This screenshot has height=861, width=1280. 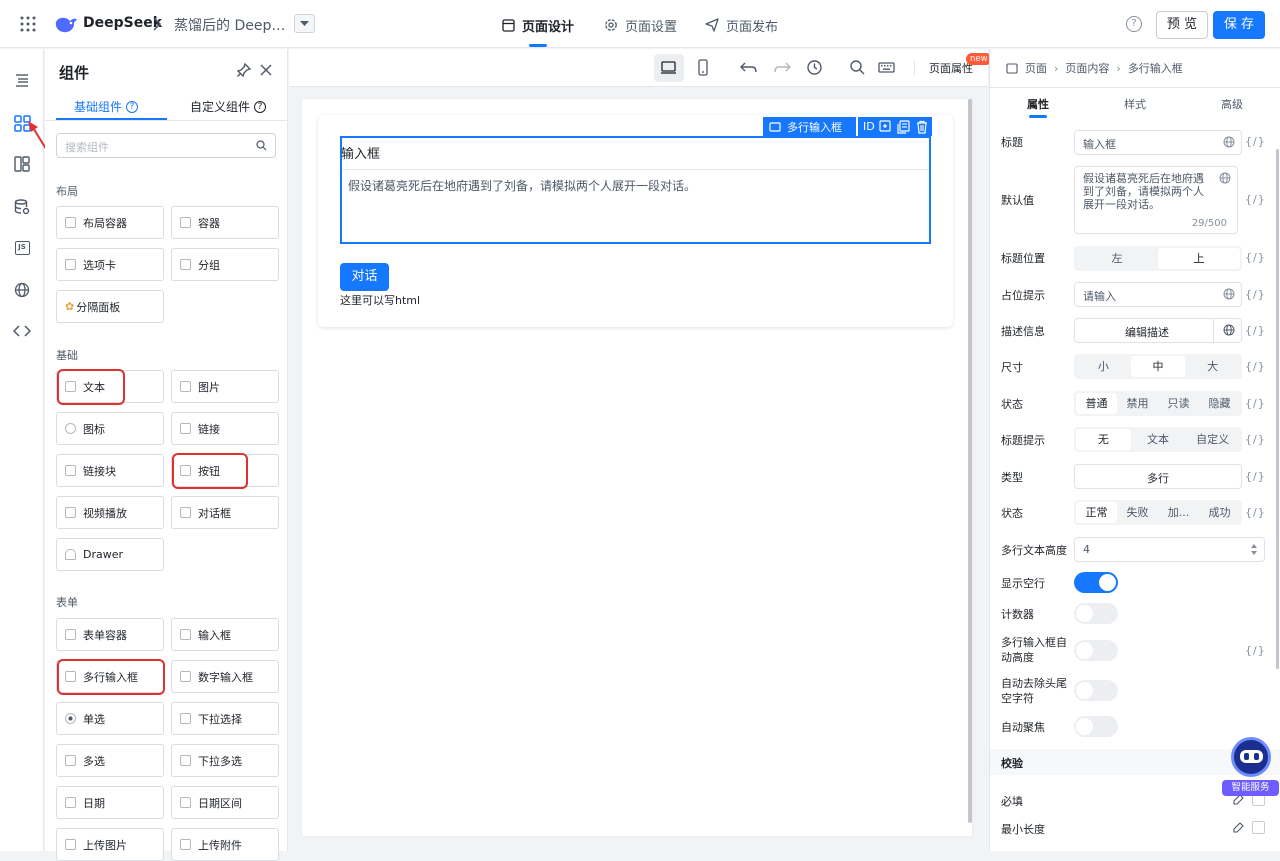 What do you see at coordinates (225, 802) in the screenshot?
I see `component-date-range: 日期区间` at bounding box center [225, 802].